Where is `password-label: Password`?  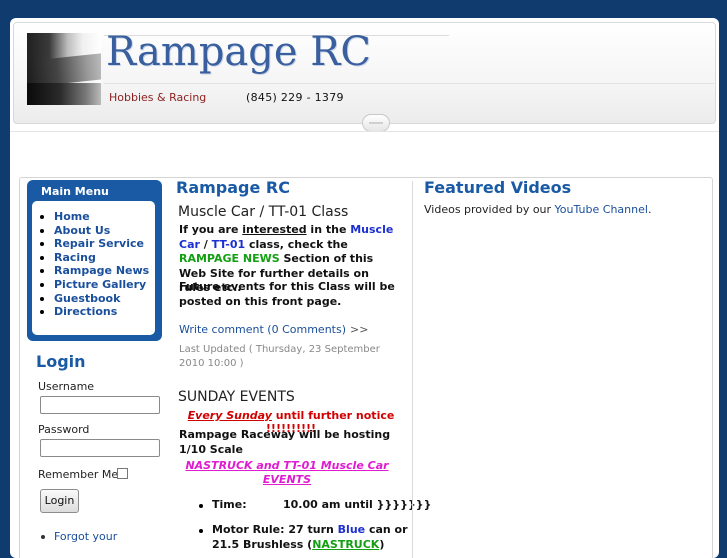
password-label: Password is located at coordinates (64, 429).